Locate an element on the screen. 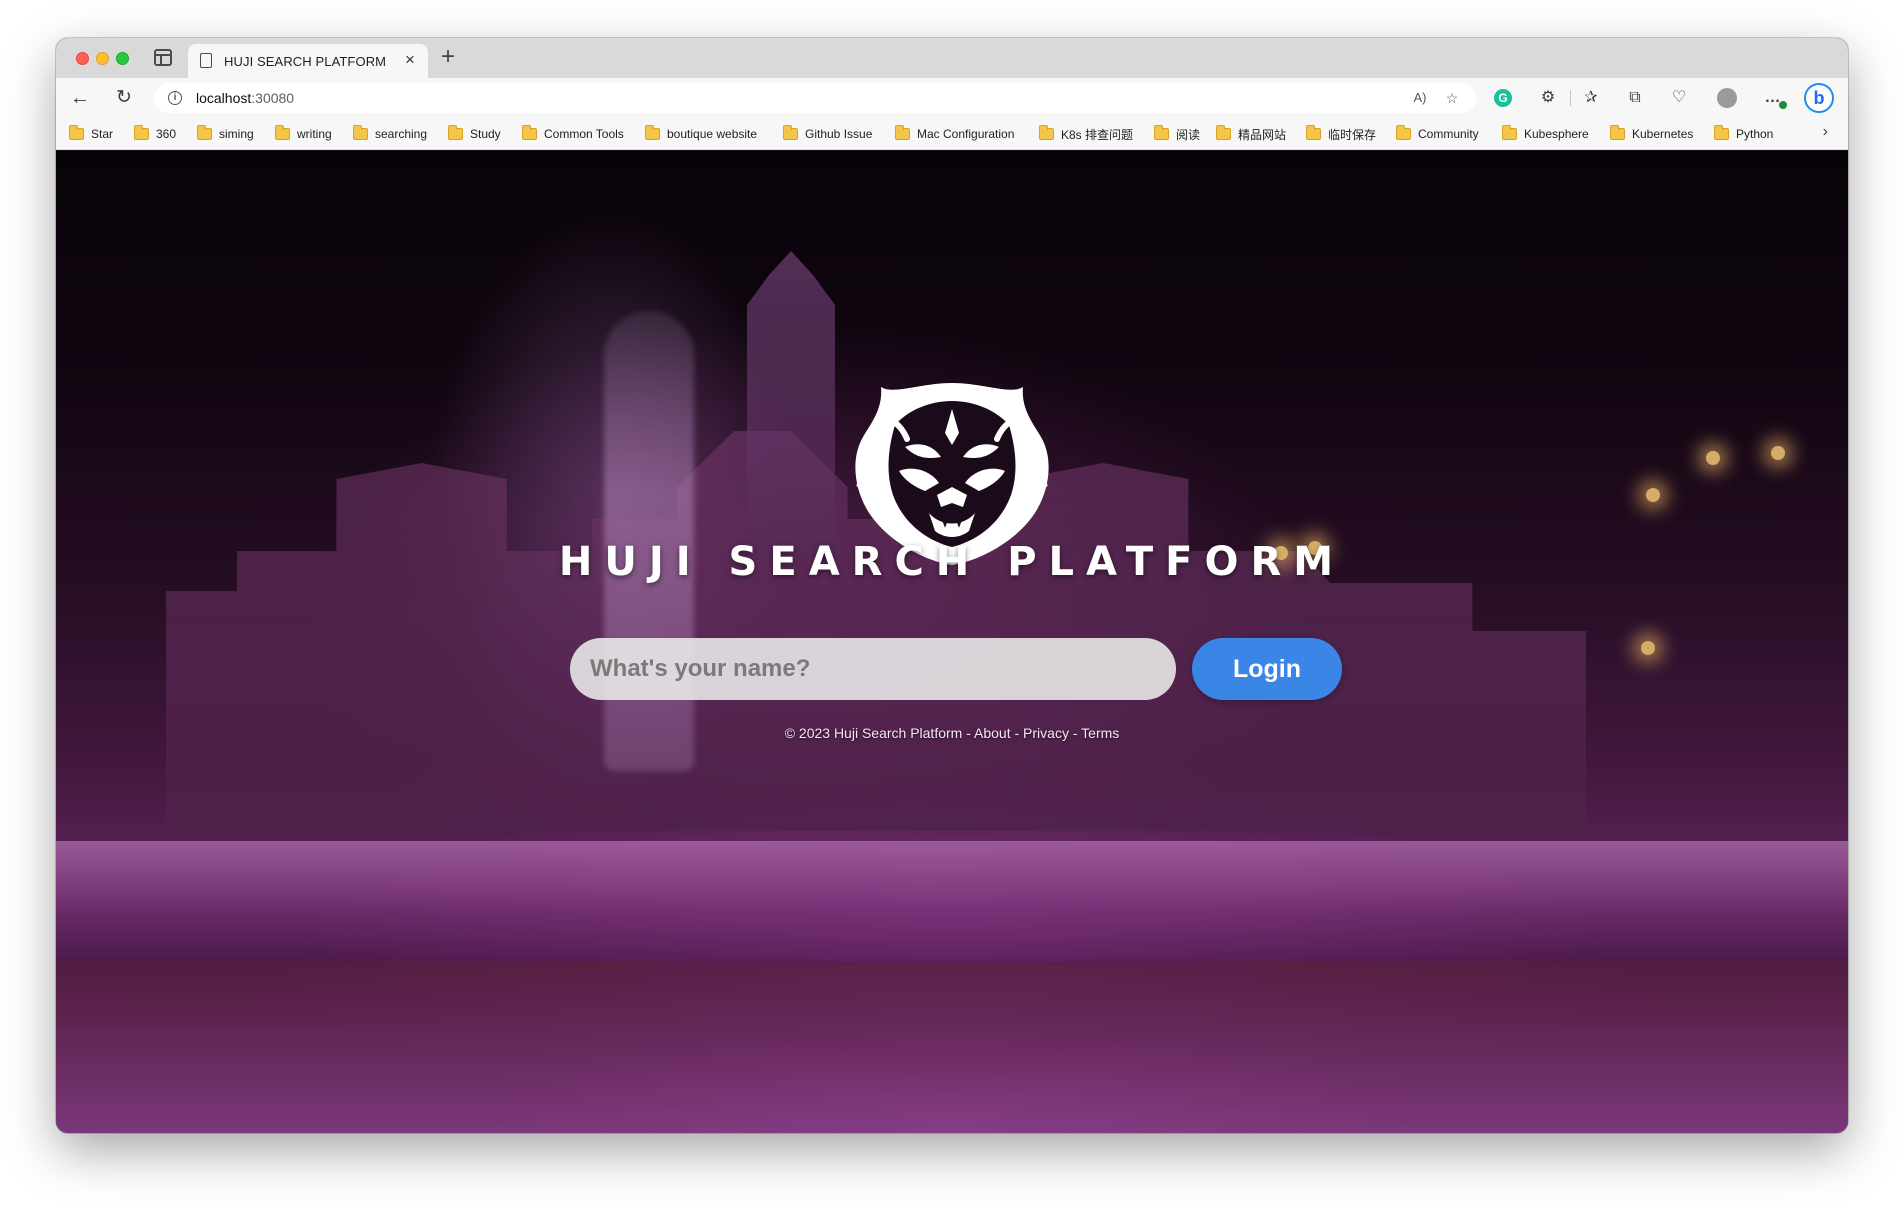 This screenshot has height=1207, width=1904. bookmark-label: writing is located at coordinates (314, 134).